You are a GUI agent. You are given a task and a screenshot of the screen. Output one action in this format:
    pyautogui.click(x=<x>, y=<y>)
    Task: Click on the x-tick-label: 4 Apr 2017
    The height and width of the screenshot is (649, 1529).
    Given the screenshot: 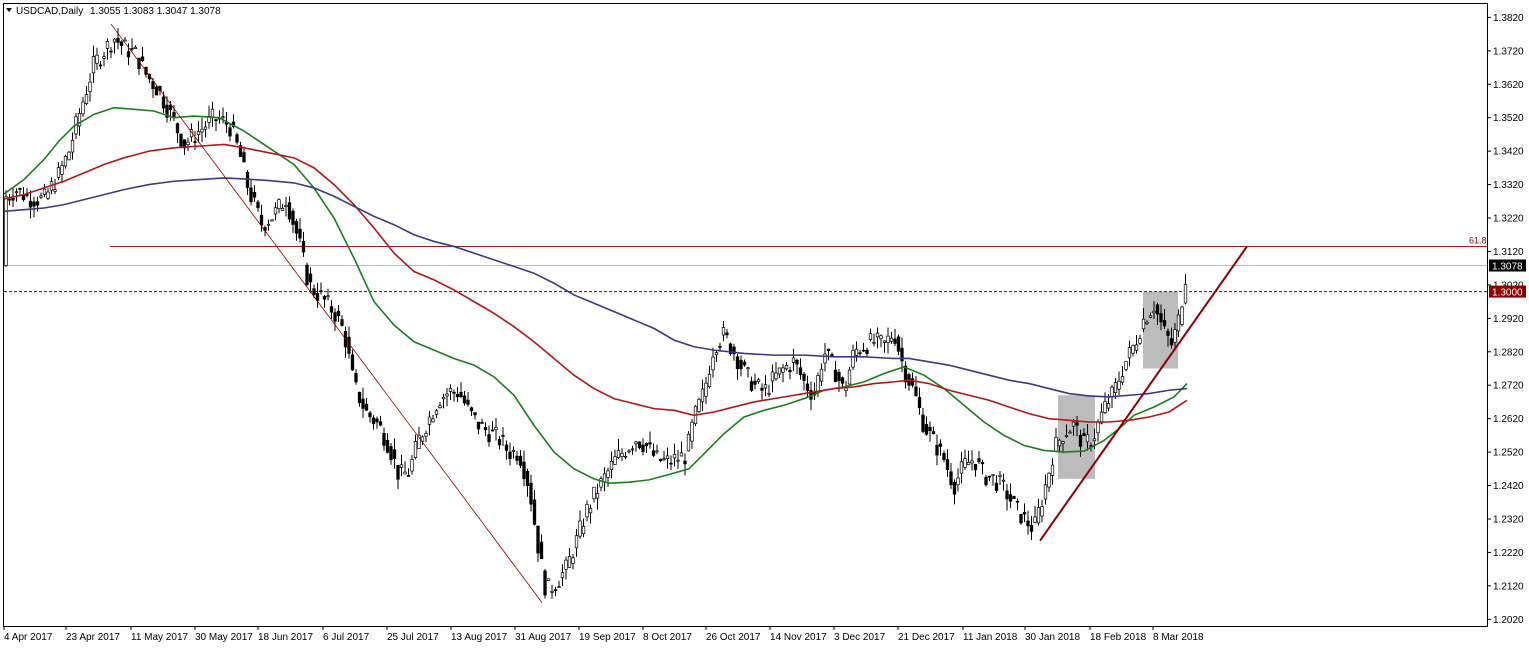 What is the action you would take?
    pyautogui.click(x=28, y=637)
    